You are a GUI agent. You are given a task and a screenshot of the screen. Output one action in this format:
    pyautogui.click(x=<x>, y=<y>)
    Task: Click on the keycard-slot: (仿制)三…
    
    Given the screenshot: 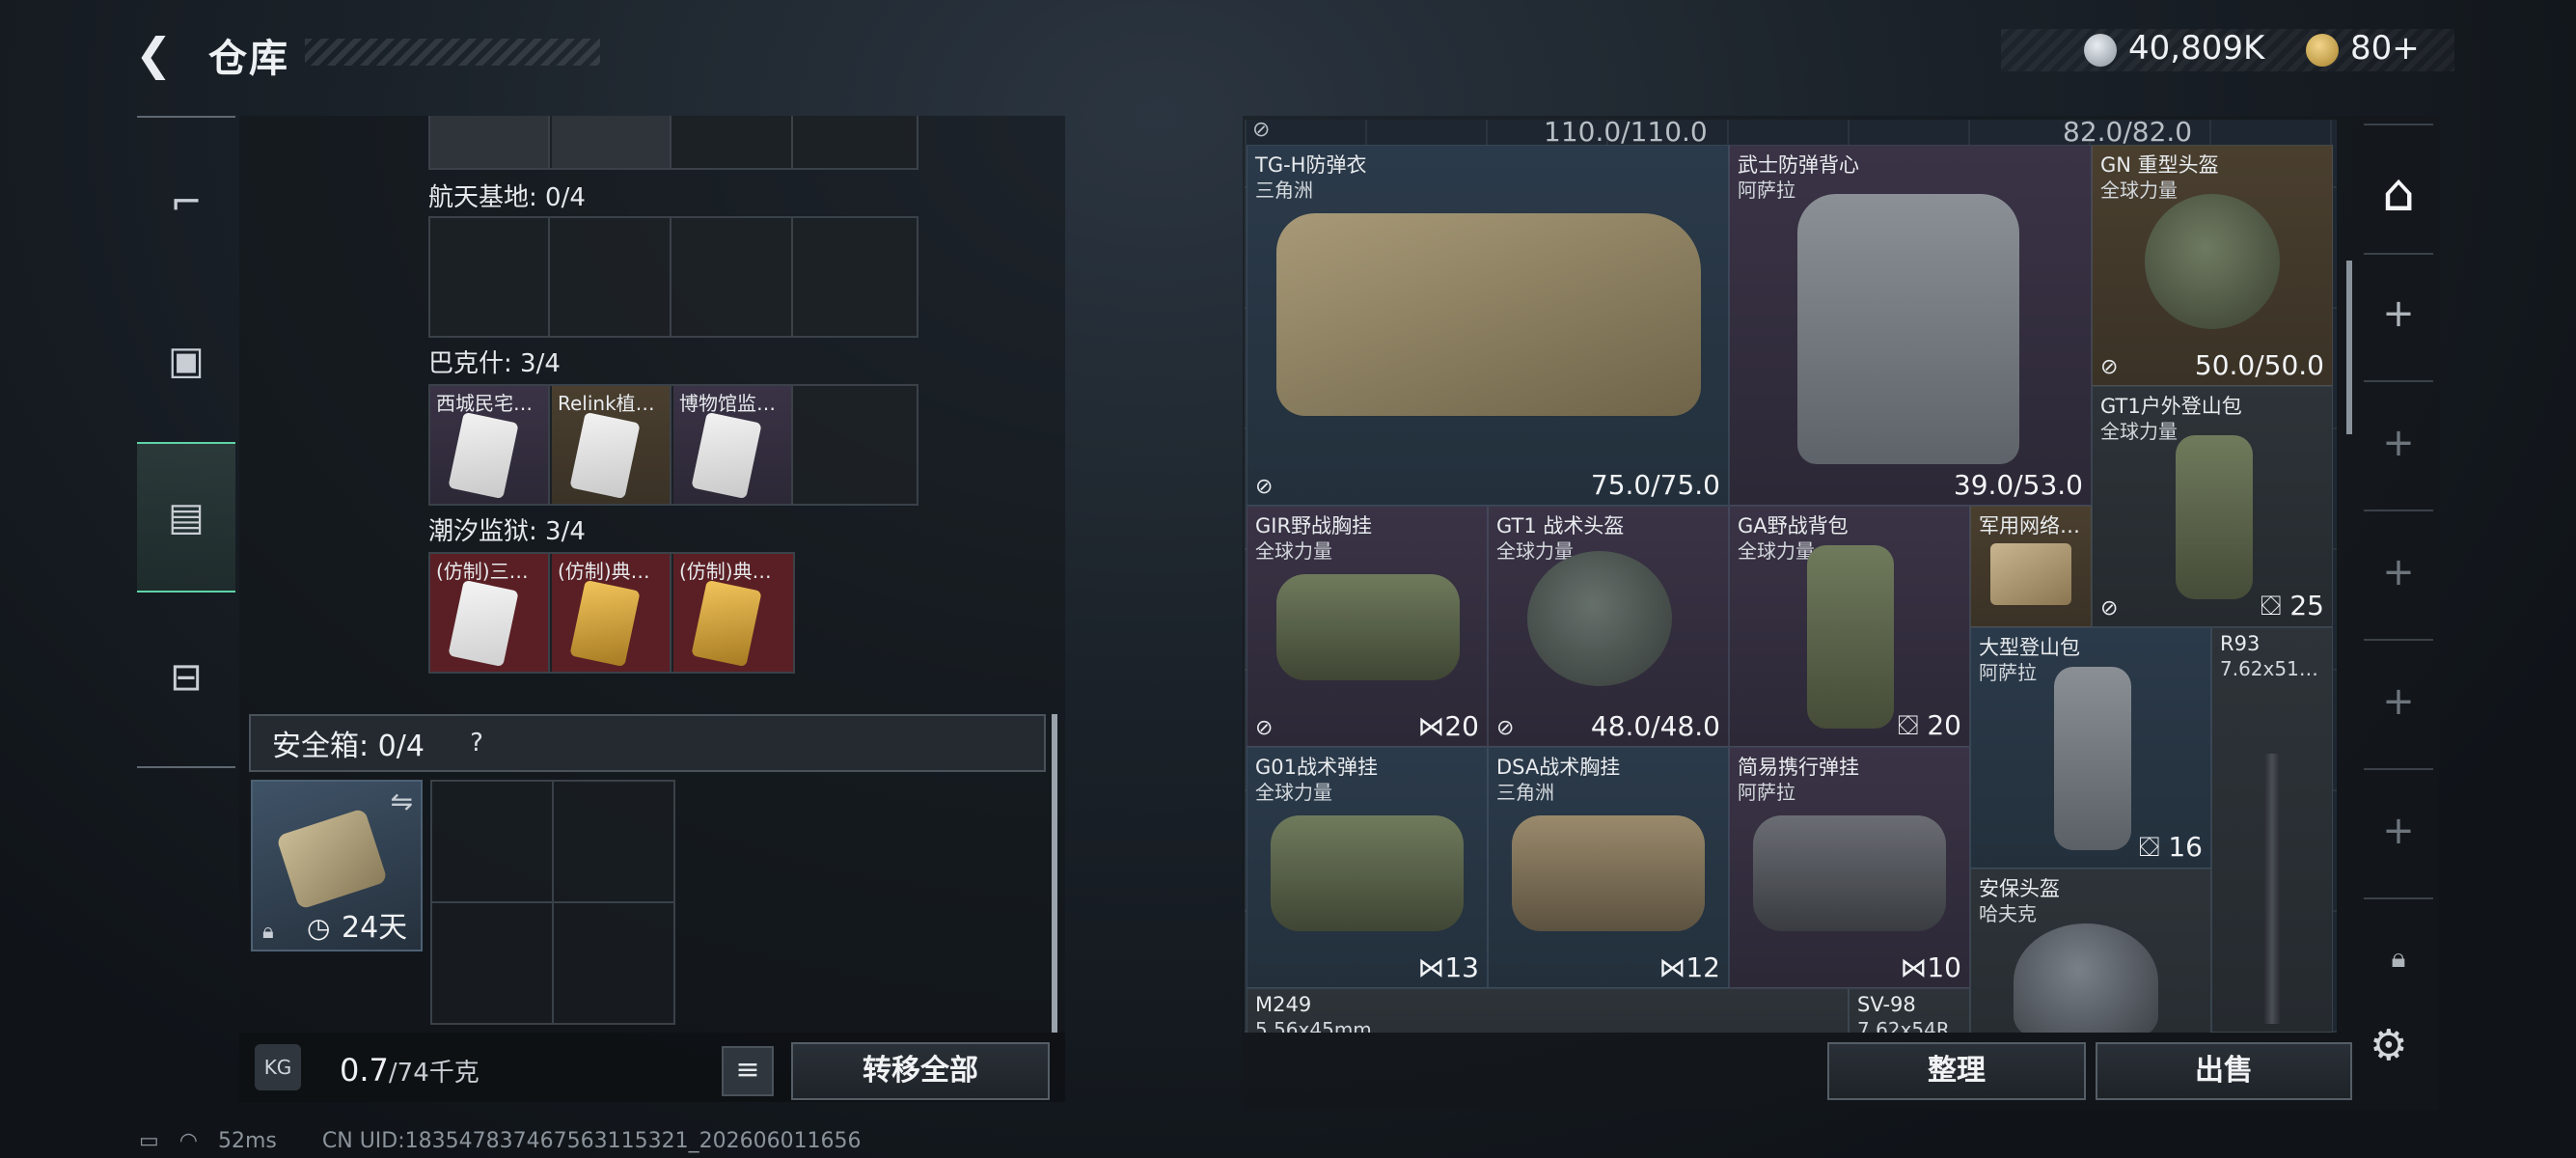 What is the action you would take?
    pyautogui.click(x=490, y=613)
    